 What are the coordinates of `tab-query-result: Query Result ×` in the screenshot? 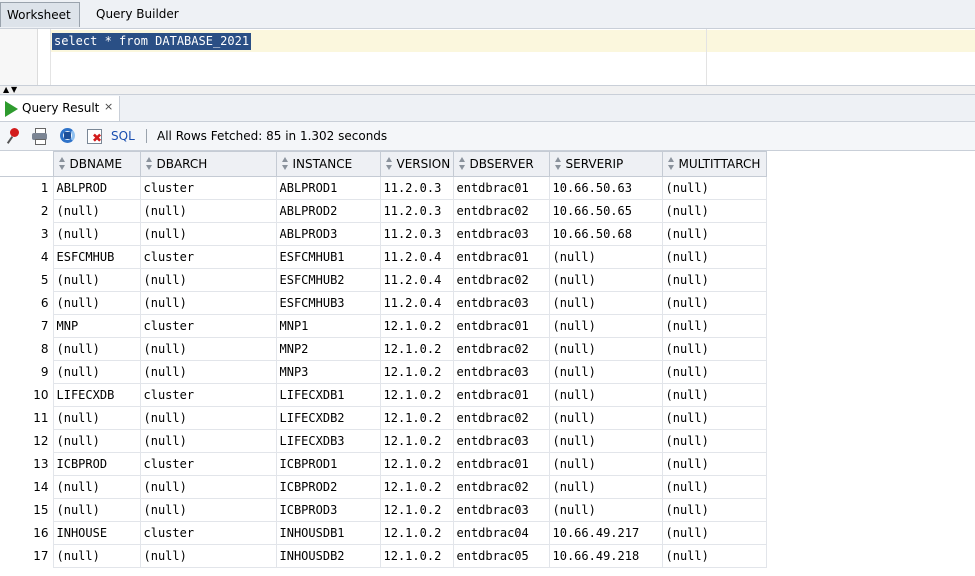 It's located at (60, 108).